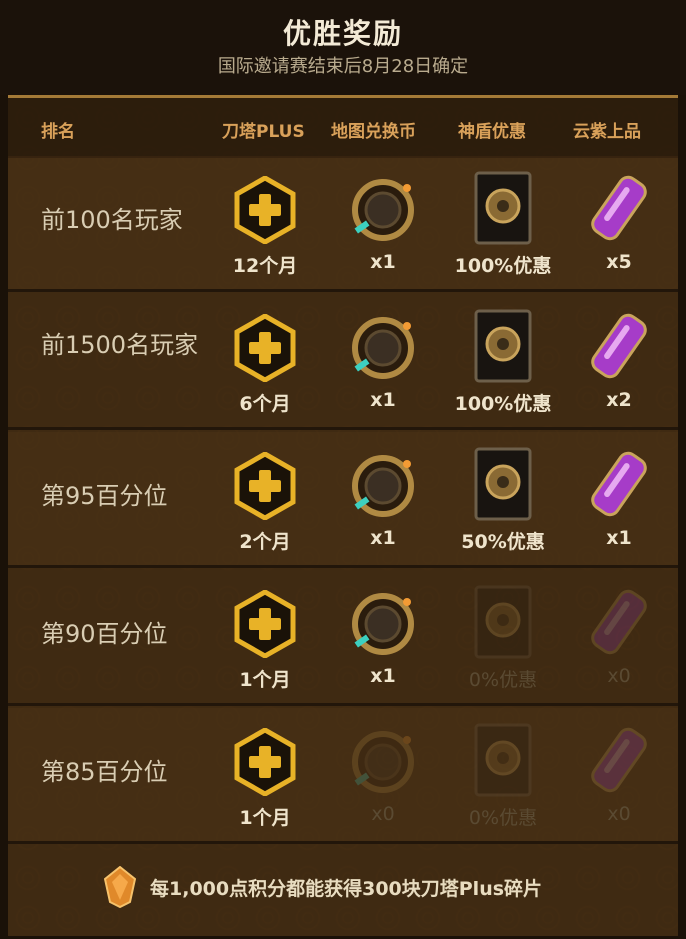 This screenshot has width=686, height=939. I want to click on plus-cell: 2个月, so click(265, 500).